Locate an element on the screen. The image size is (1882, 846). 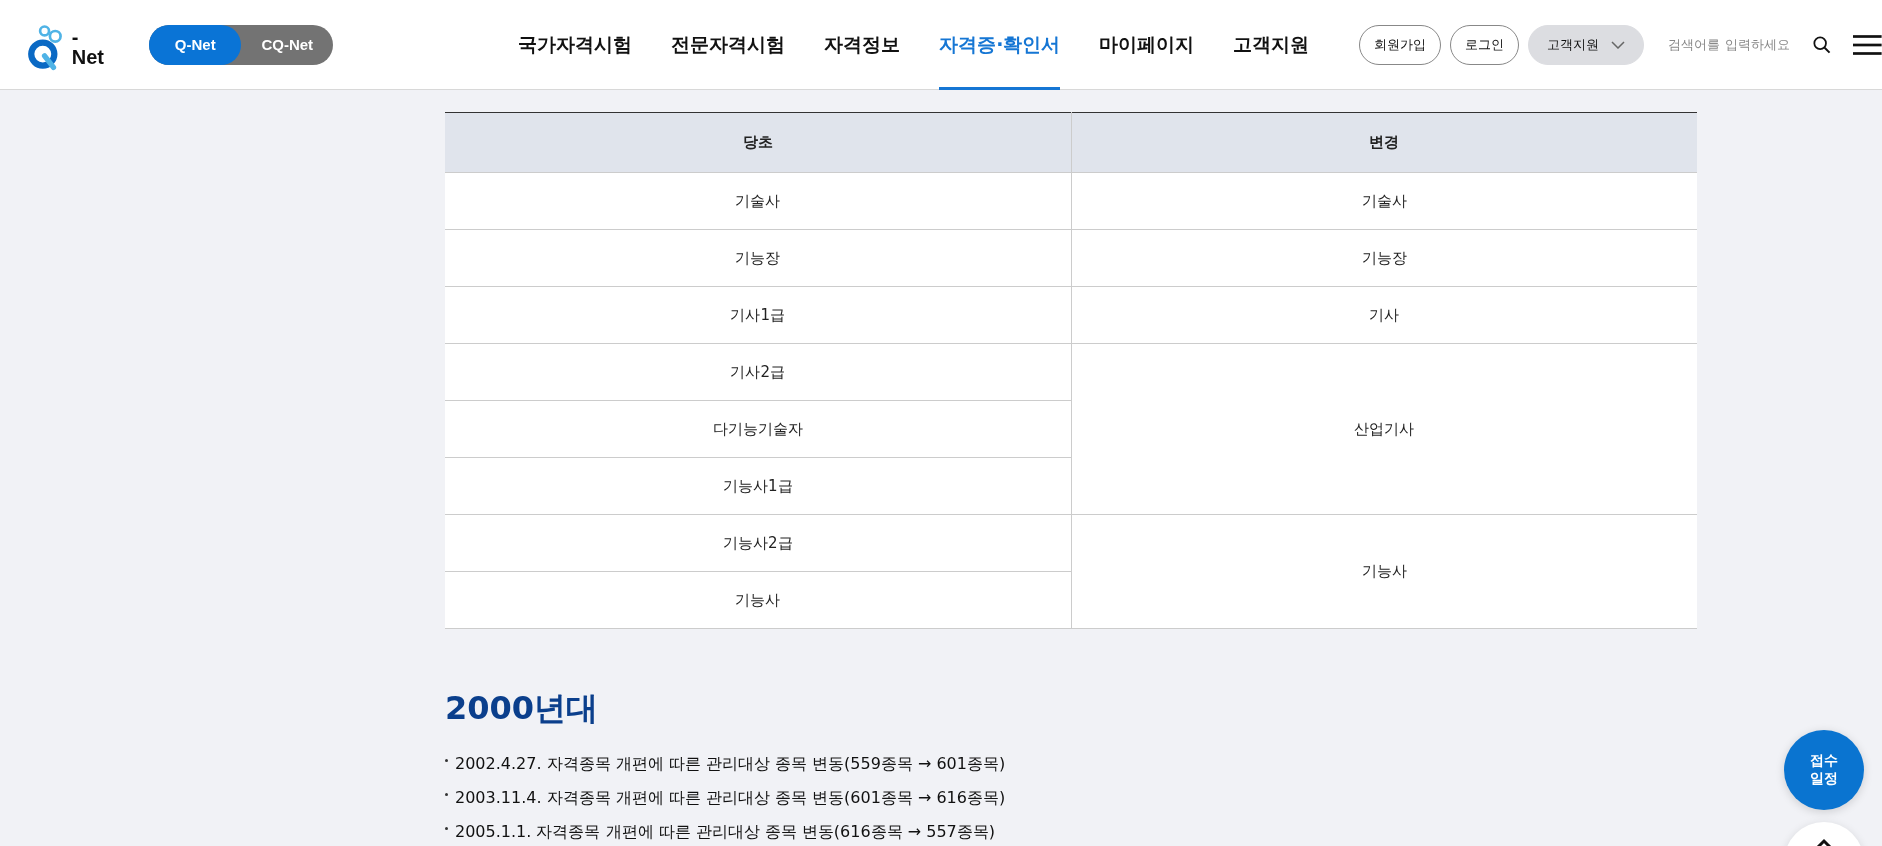
chevron-down-icon is located at coordinates (1618, 44).